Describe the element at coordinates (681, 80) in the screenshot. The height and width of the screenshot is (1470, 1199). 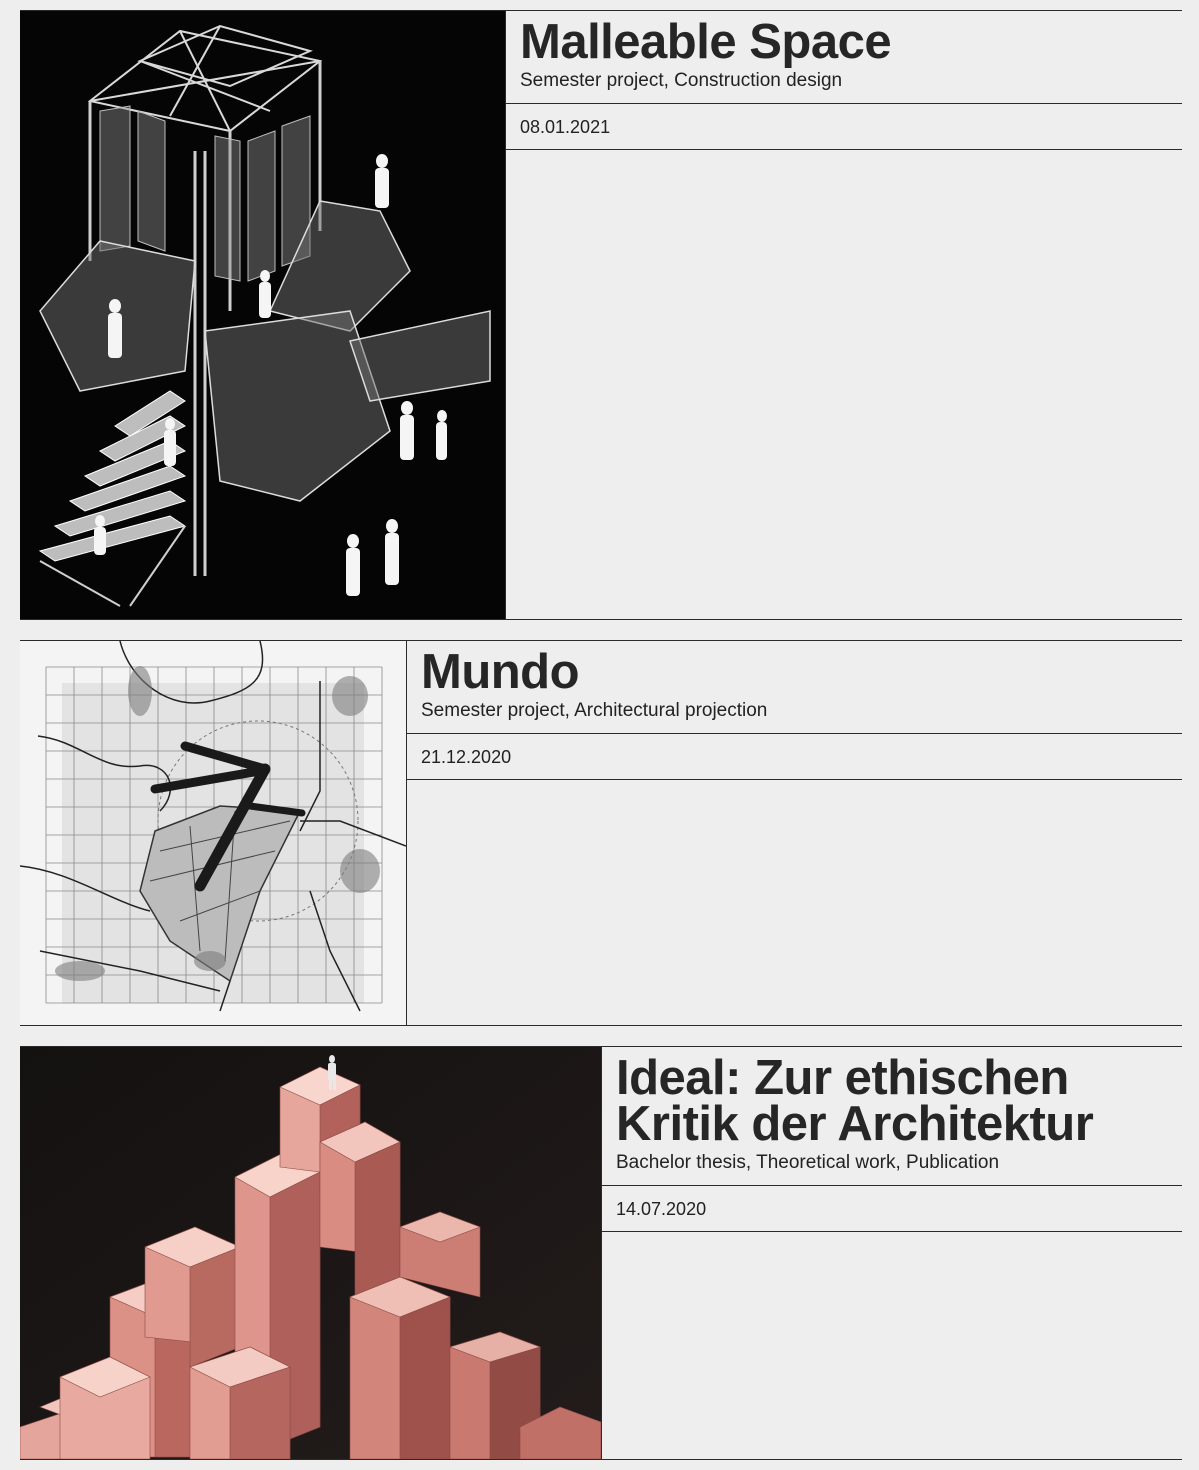
I see `project-subtitle: Semester project, Construction design` at that location.